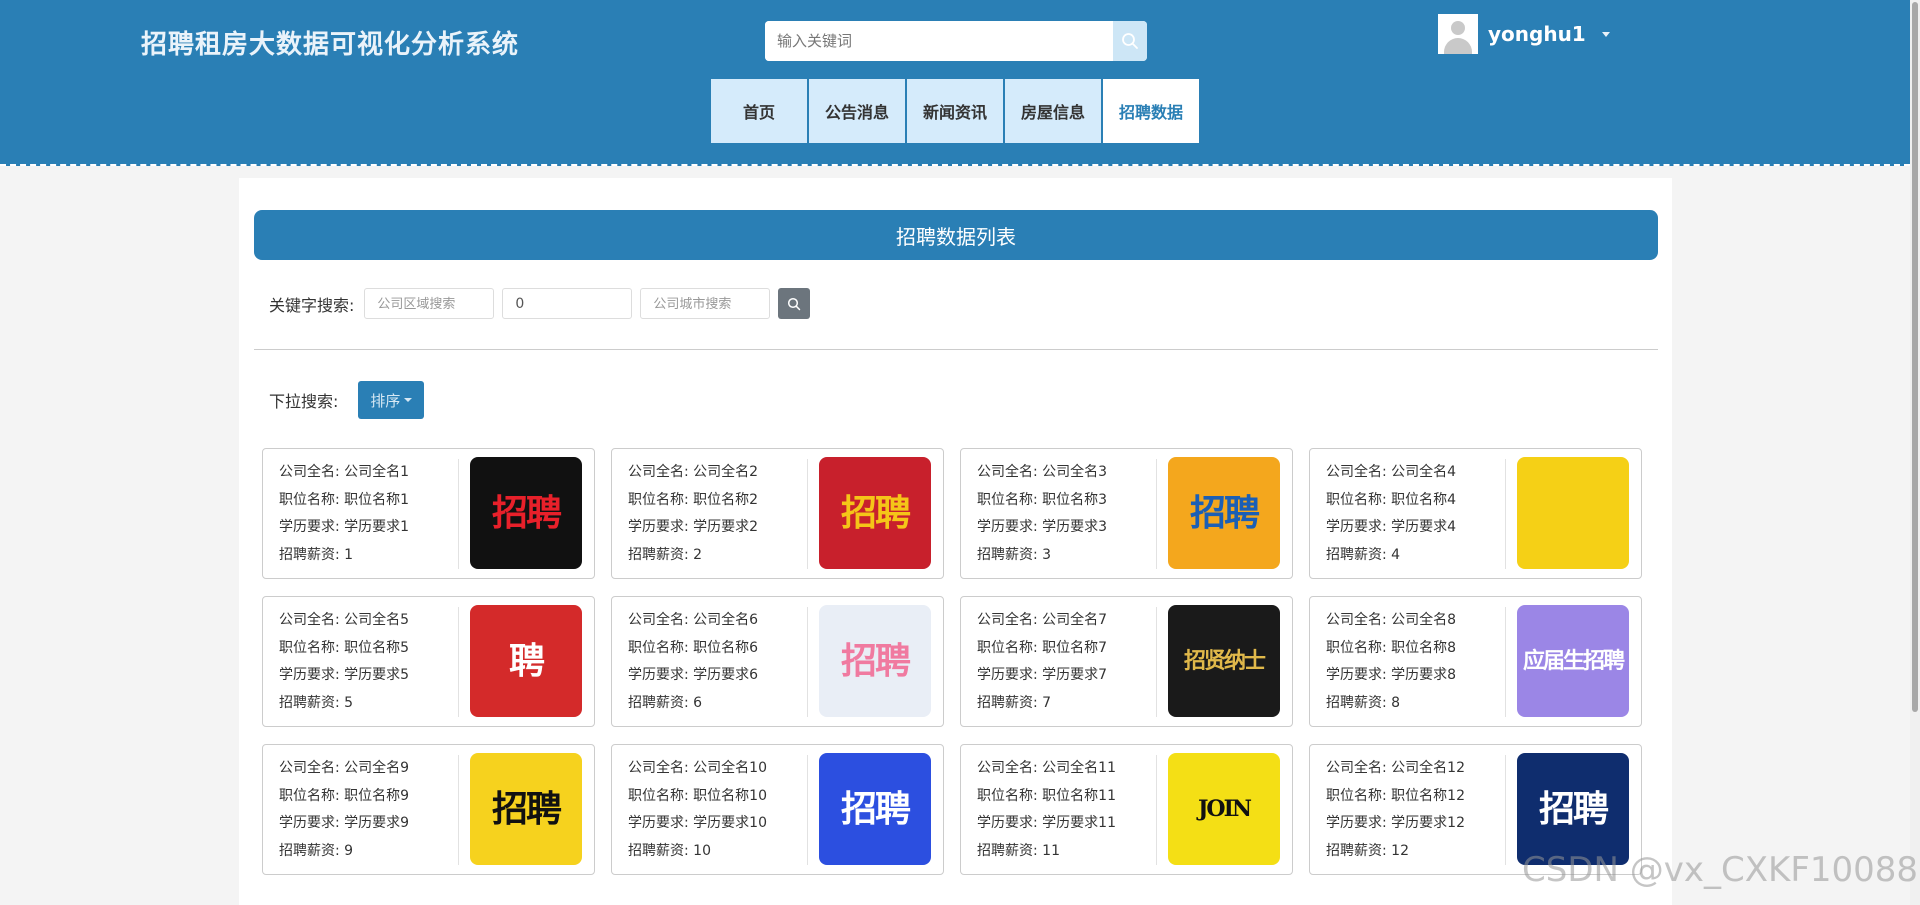  I want to click on job-card-info: 公司全名: 公司全名5 职位名称: 职位名称5 学历要求: 学历要求5 招聘薪资: 5, so click(344, 662).